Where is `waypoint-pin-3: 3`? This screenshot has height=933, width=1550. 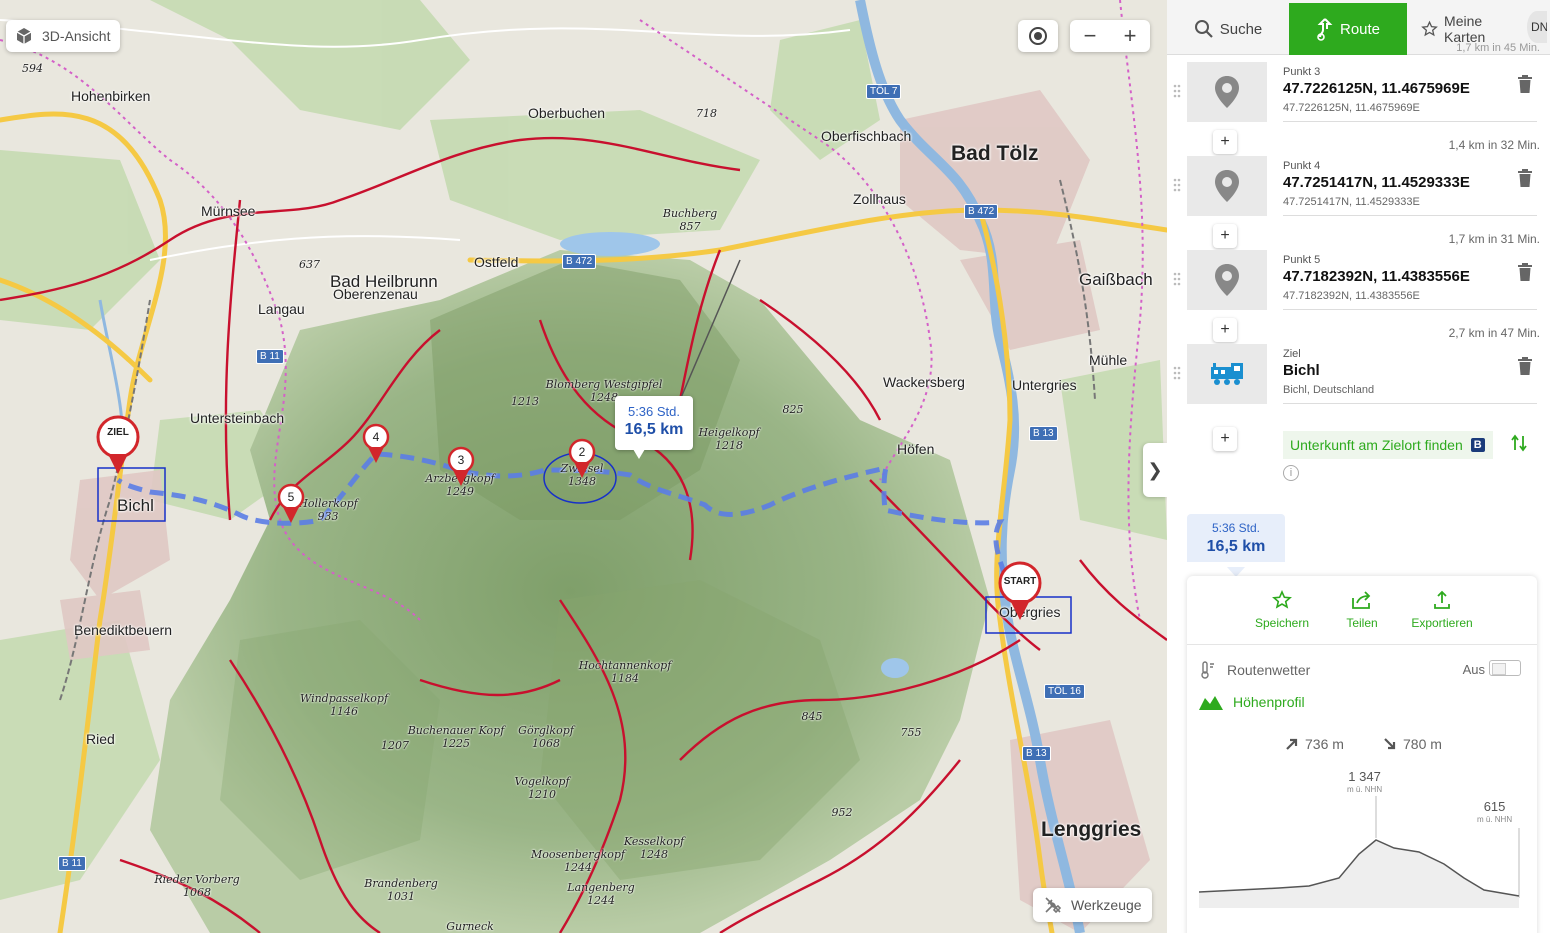
waypoint-pin-3: 3 is located at coordinates (461, 467).